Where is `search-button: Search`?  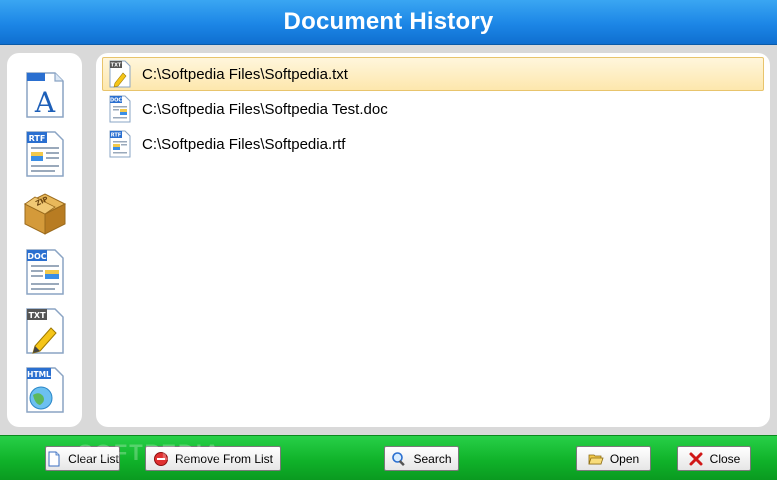
search-button: Search is located at coordinates (421, 458).